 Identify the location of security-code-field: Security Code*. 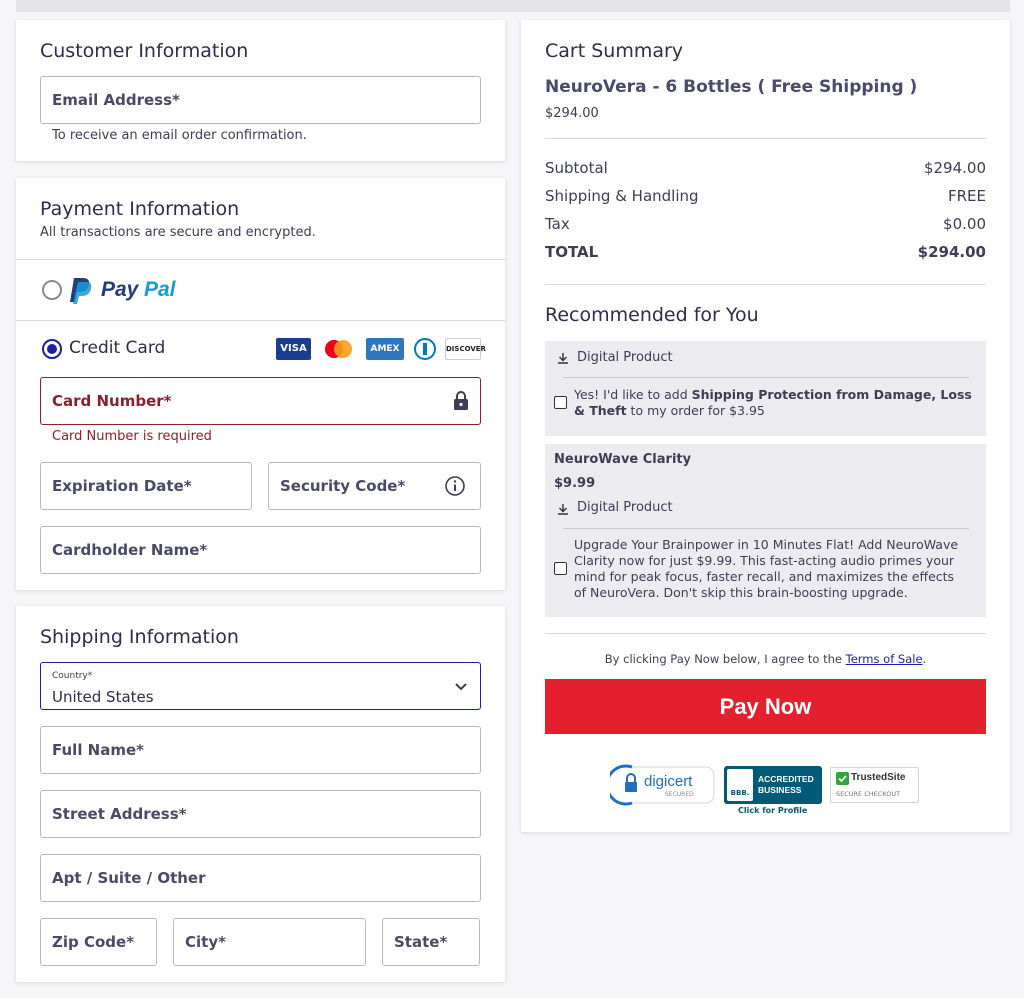
(374, 486).